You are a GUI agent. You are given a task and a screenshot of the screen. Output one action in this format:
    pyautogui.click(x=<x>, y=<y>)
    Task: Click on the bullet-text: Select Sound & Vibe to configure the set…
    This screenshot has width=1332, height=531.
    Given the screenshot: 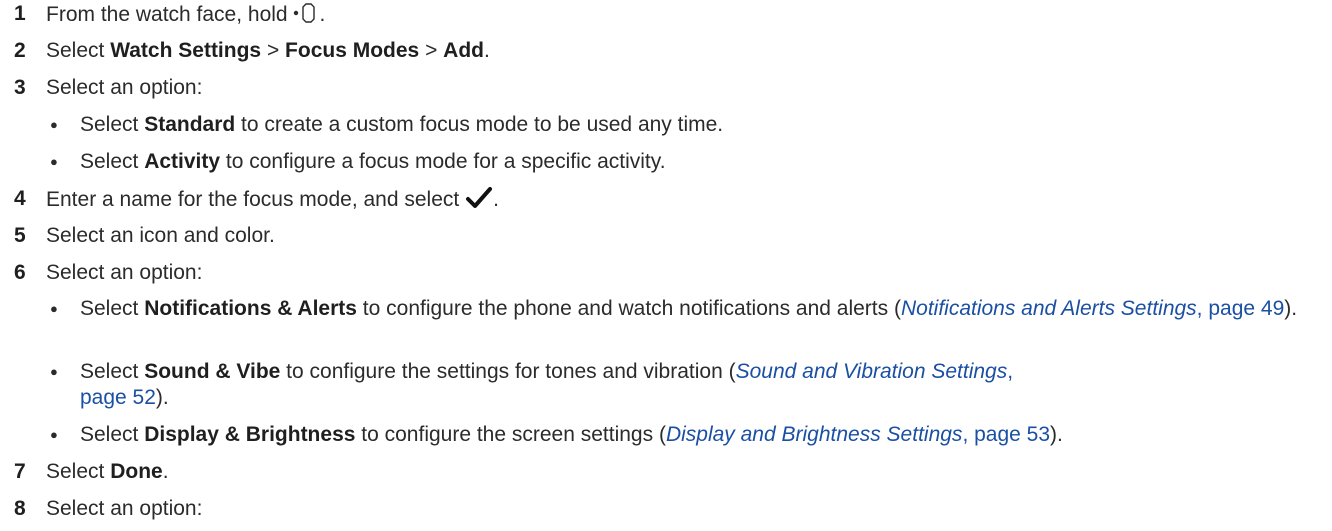 What is the action you would take?
    pyautogui.click(x=571, y=385)
    